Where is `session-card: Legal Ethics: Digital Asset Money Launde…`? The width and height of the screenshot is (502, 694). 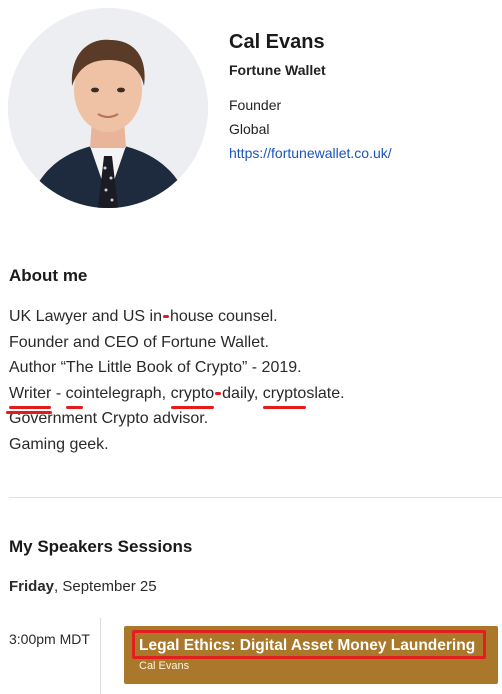 session-card: Legal Ethics: Digital Asset Money Launde… is located at coordinates (311, 655).